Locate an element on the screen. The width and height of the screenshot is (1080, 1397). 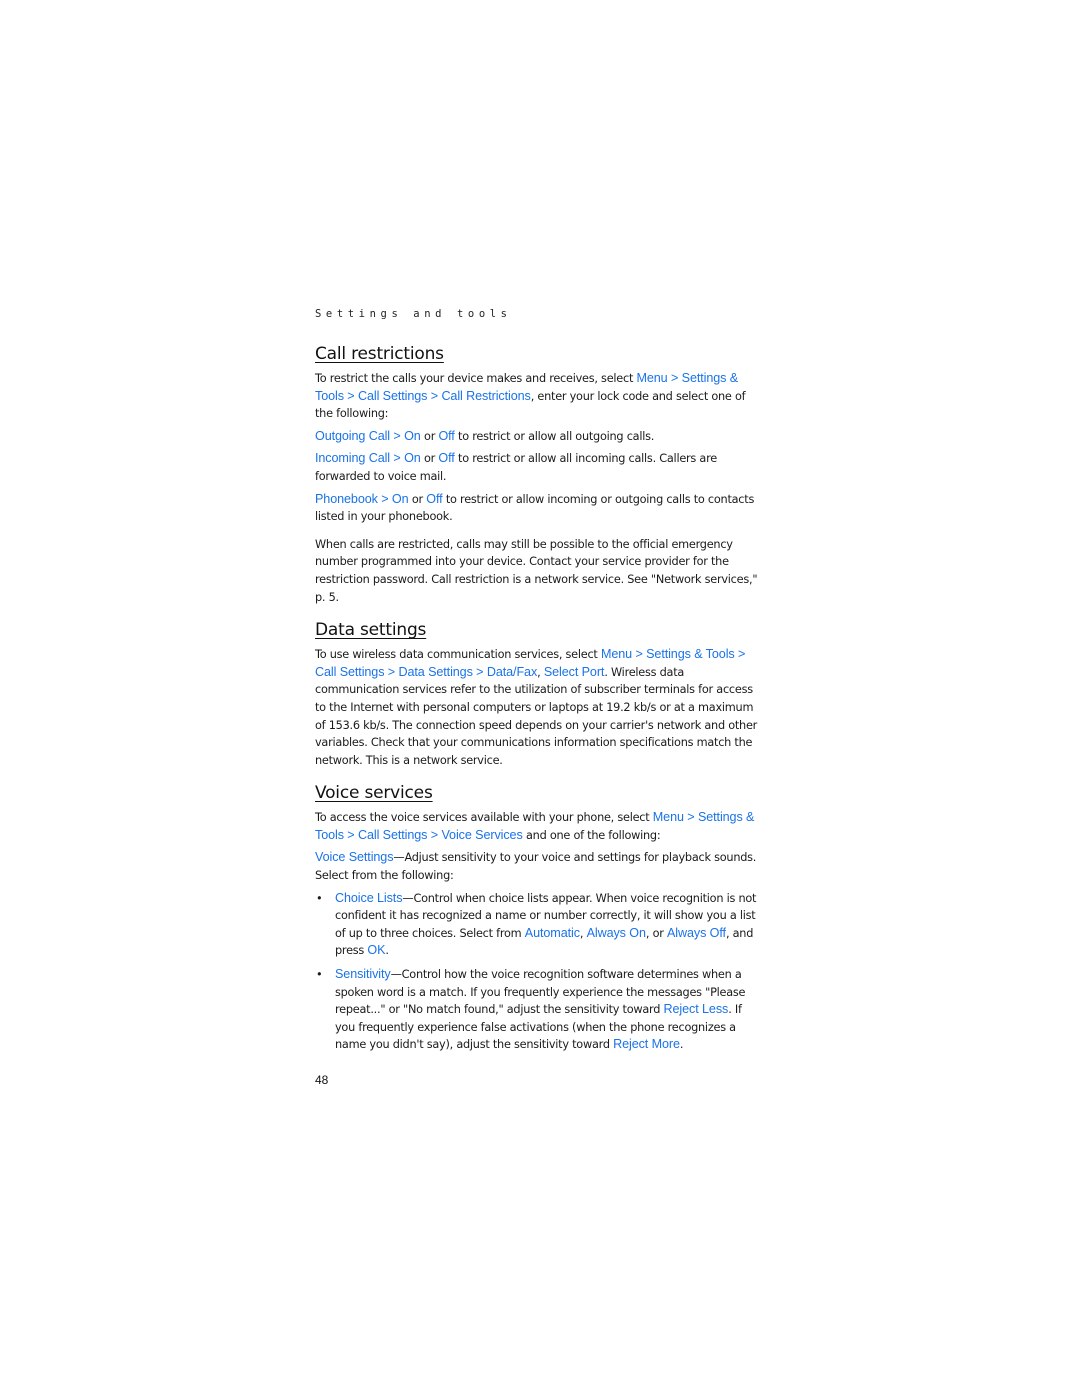
option-name: Incoming Call is located at coordinates (352, 458).